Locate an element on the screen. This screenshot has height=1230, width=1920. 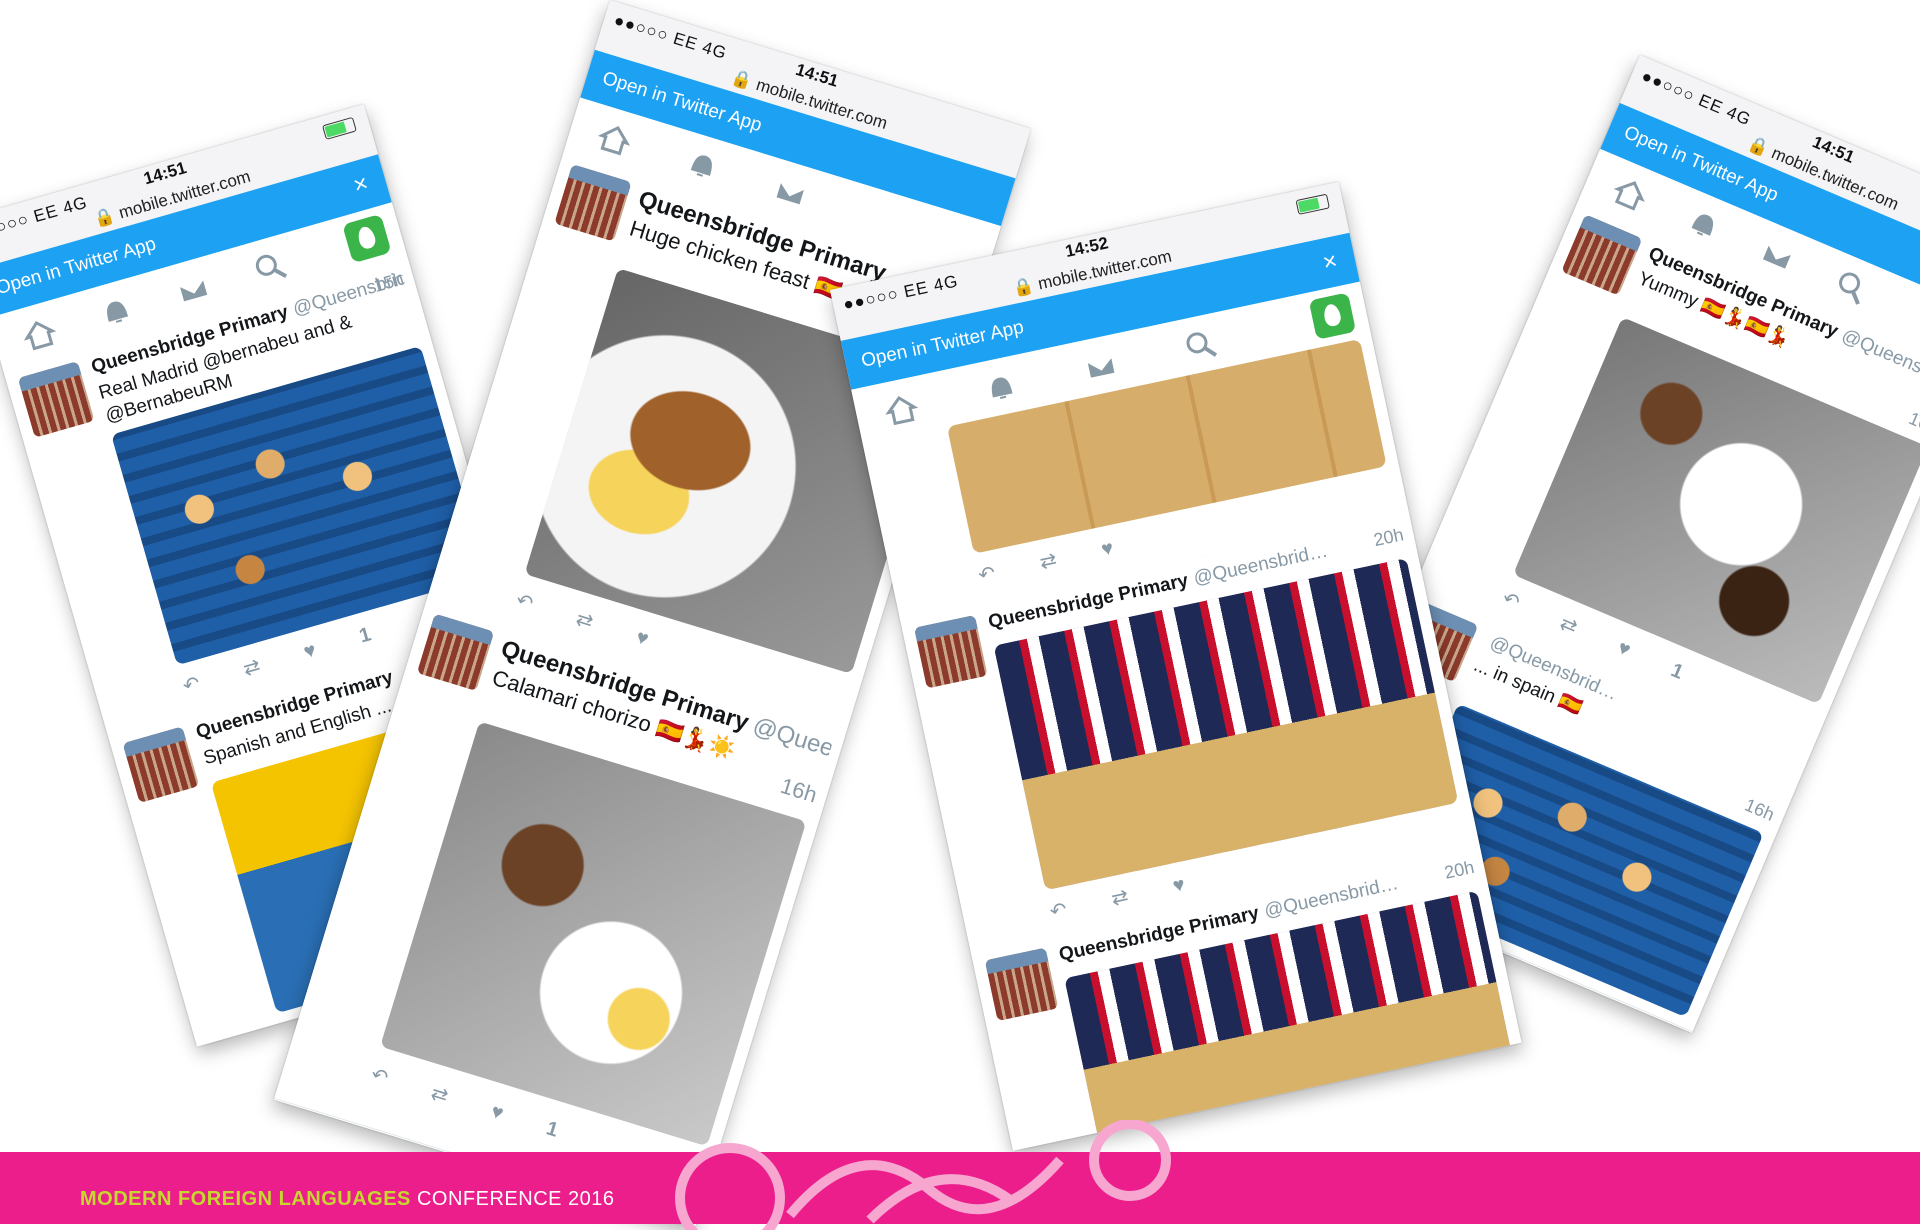
conference-title: MODERN FOREIGN LANGUAGES CONFERENCE 2016 is located at coordinates (347, 1199).